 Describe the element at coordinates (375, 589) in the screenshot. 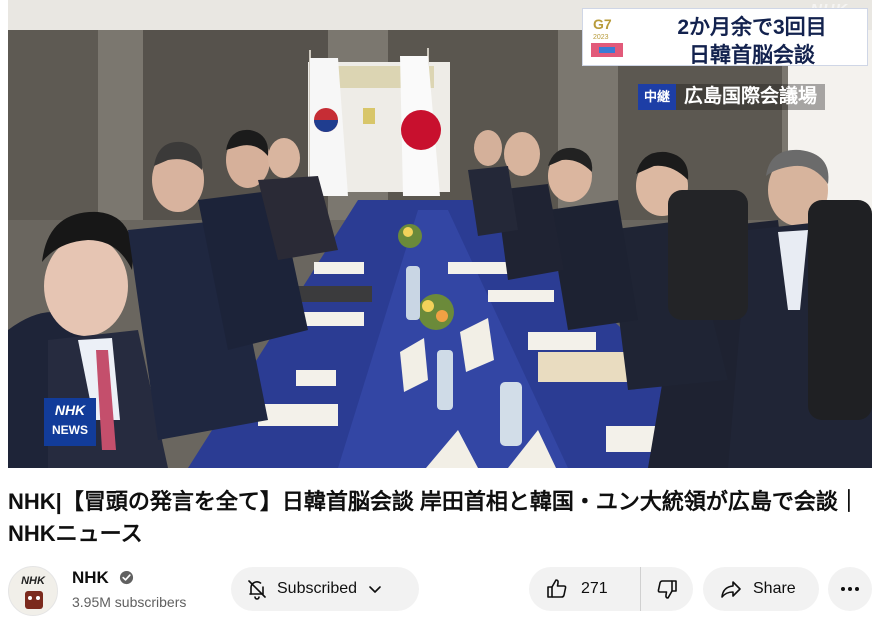

I see `chevron-down-icon` at that location.